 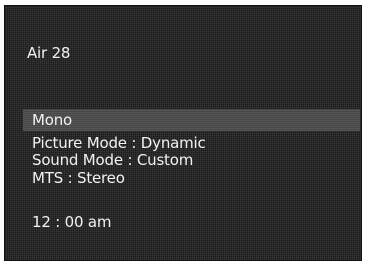 I want to click on audio-mode-label: Mono, so click(x=52, y=120).